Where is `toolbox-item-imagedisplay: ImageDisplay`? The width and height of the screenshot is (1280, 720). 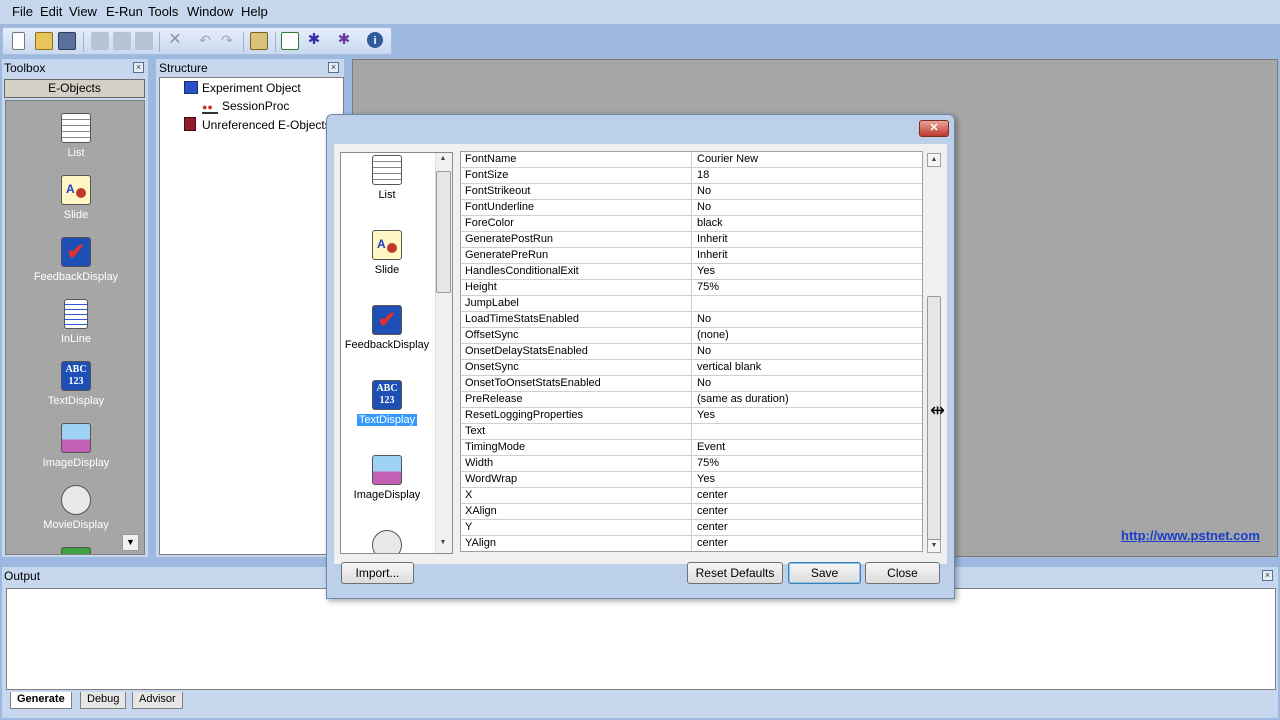
toolbox-item-imagedisplay: ImageDisplay is located at coordinates (75, 446).